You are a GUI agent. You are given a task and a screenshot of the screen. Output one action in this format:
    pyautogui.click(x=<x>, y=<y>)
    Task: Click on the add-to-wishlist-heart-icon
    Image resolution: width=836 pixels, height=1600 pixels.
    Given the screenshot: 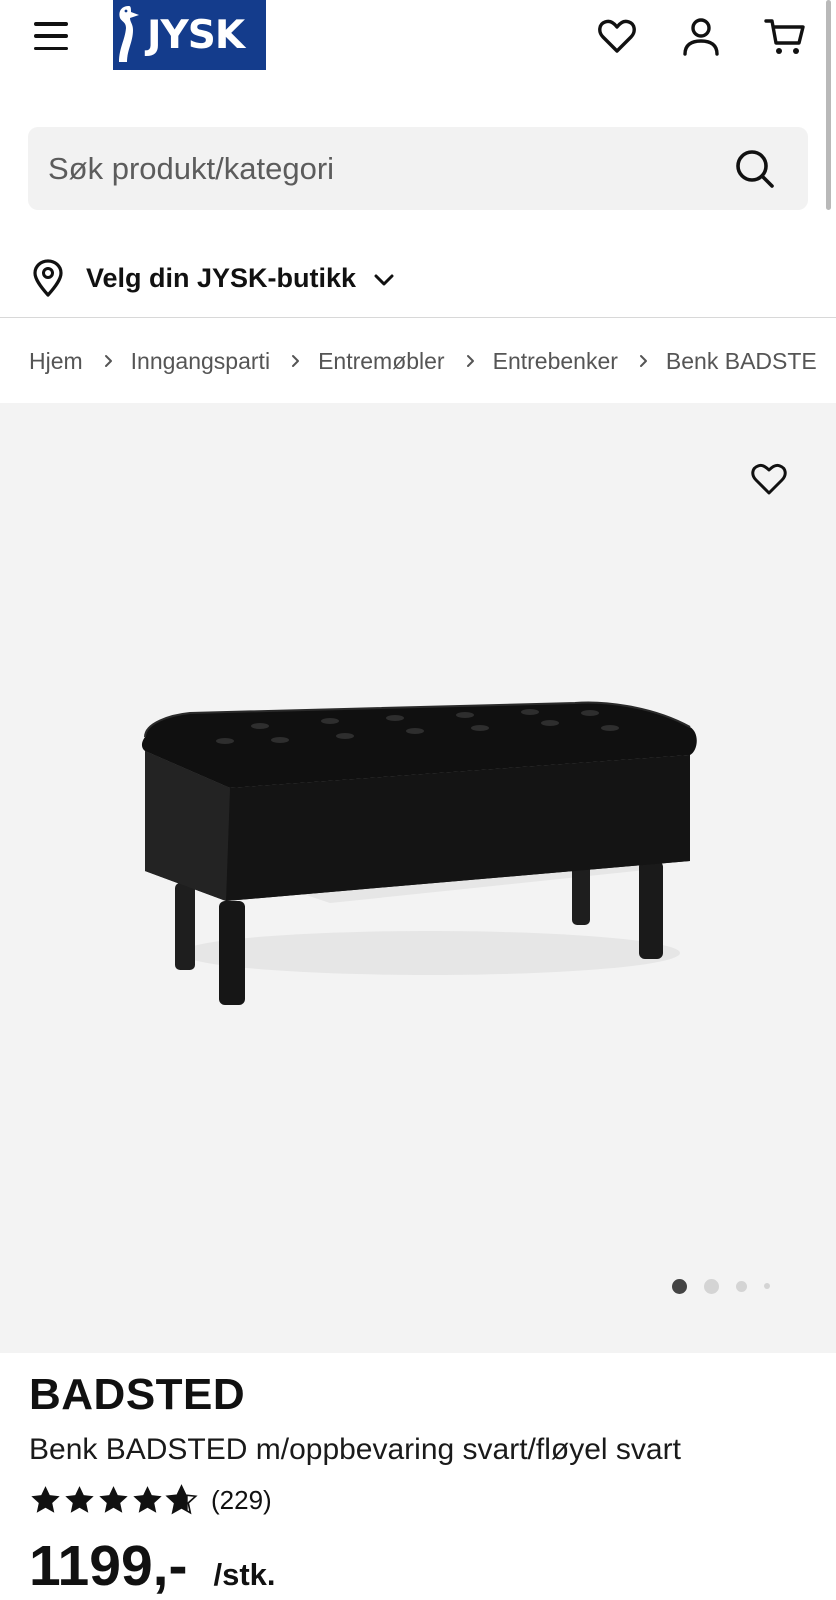 What is the action you would take?
    pyautogui.click(x=769, y=479)
    